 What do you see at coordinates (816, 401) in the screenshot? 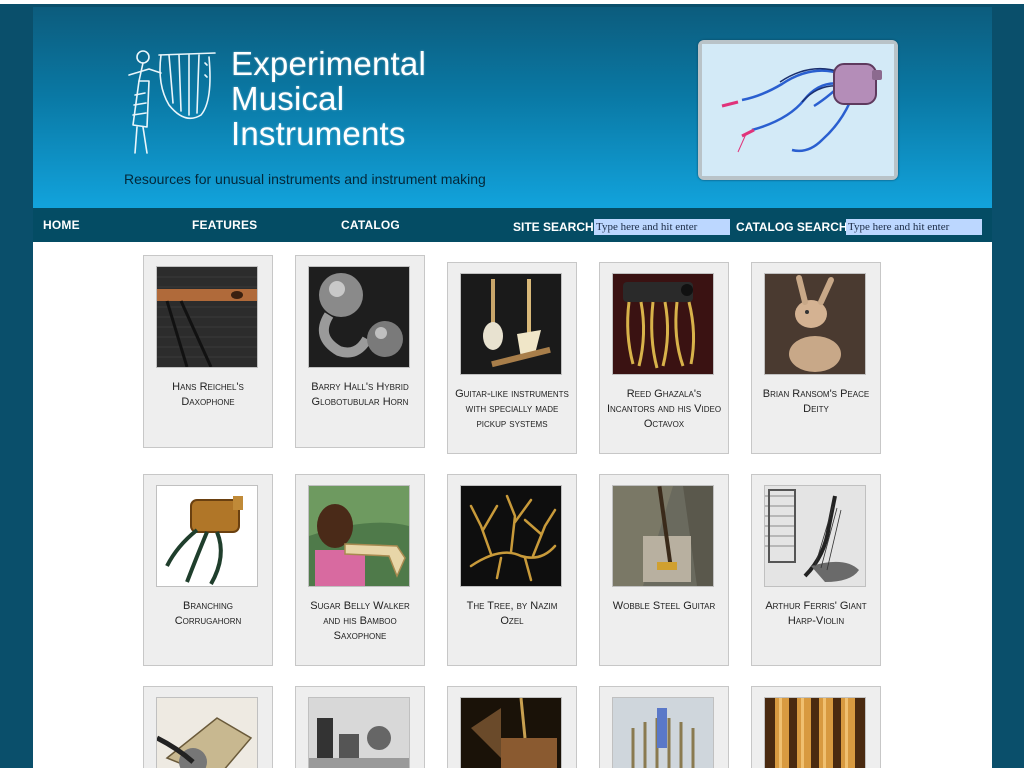
I see `instrument-caption: Brian Ransom's Peace Deity` at bounding box center [816, 401].